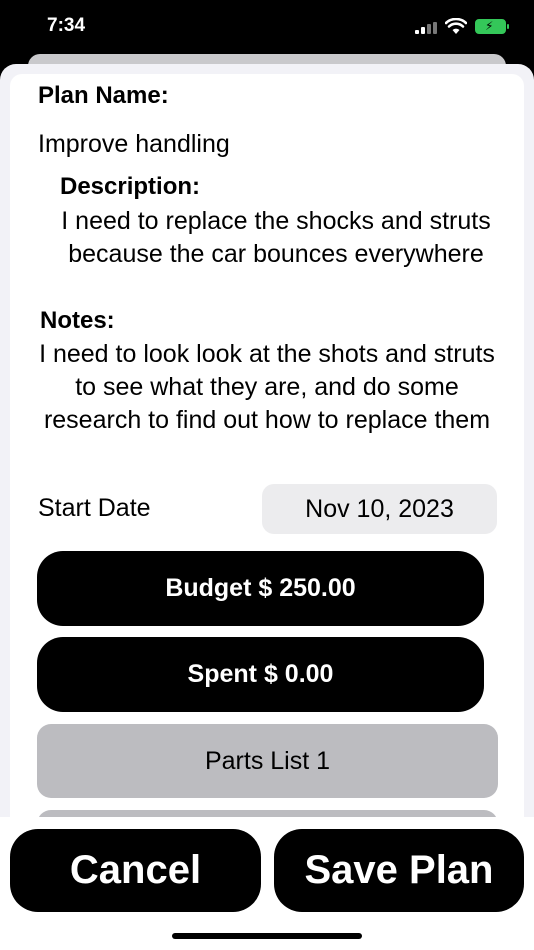 Image resolution: width=534 pixels, height=950 pixels. Describe the element at coordinates (379, 509) in the screenshot. I see `start-date-picker: Nov 10, 2023` at that location.